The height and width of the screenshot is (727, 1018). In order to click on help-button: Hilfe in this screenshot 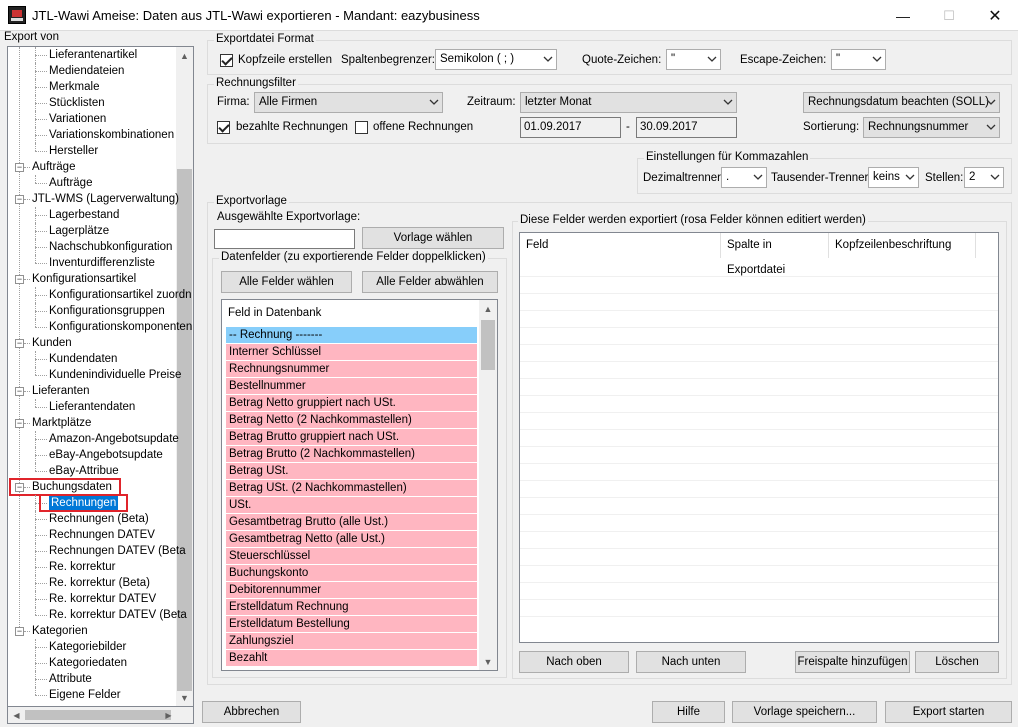, I will do `click(688, 712)`.